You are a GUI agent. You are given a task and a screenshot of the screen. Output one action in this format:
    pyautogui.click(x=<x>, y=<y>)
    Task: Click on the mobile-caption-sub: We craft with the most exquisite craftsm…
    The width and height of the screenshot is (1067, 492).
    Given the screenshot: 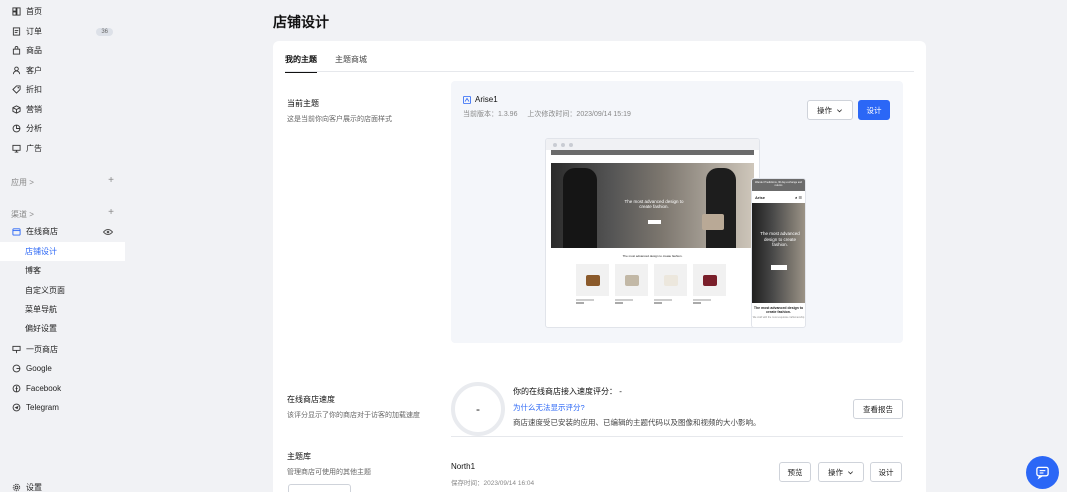 What is the action you would take?
    pyautogui.click(x=778, y=317)
    